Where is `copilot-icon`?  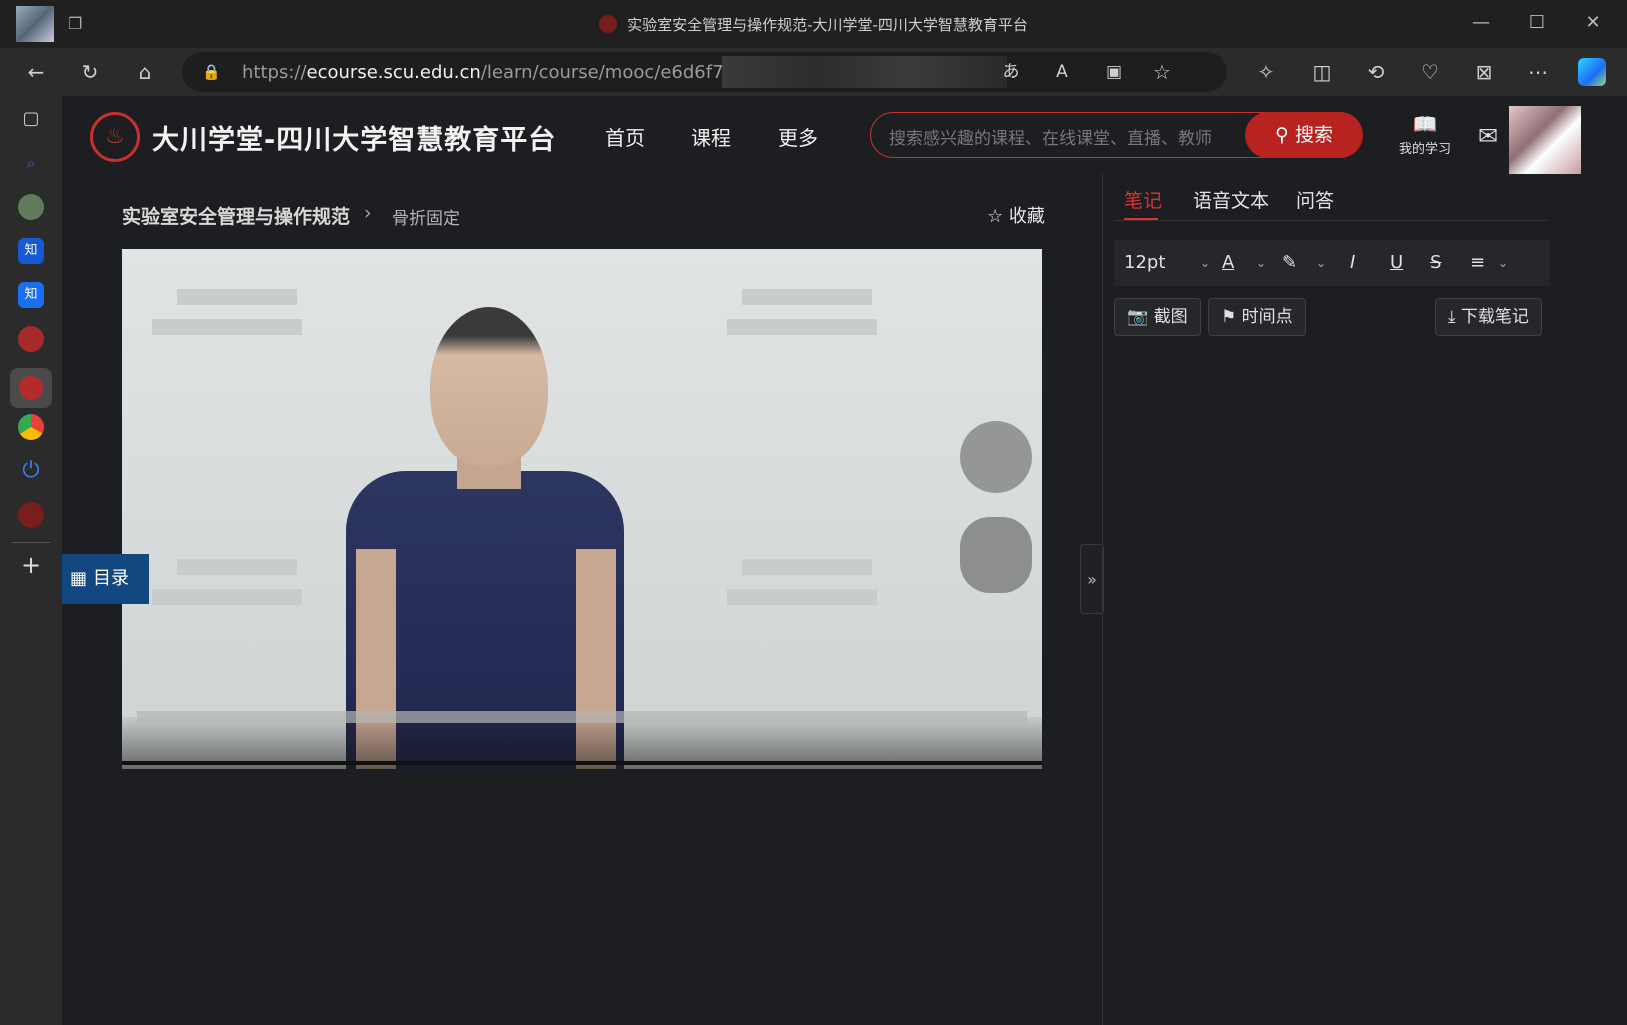
copilot-icon is located at coordinates (1592, 72).